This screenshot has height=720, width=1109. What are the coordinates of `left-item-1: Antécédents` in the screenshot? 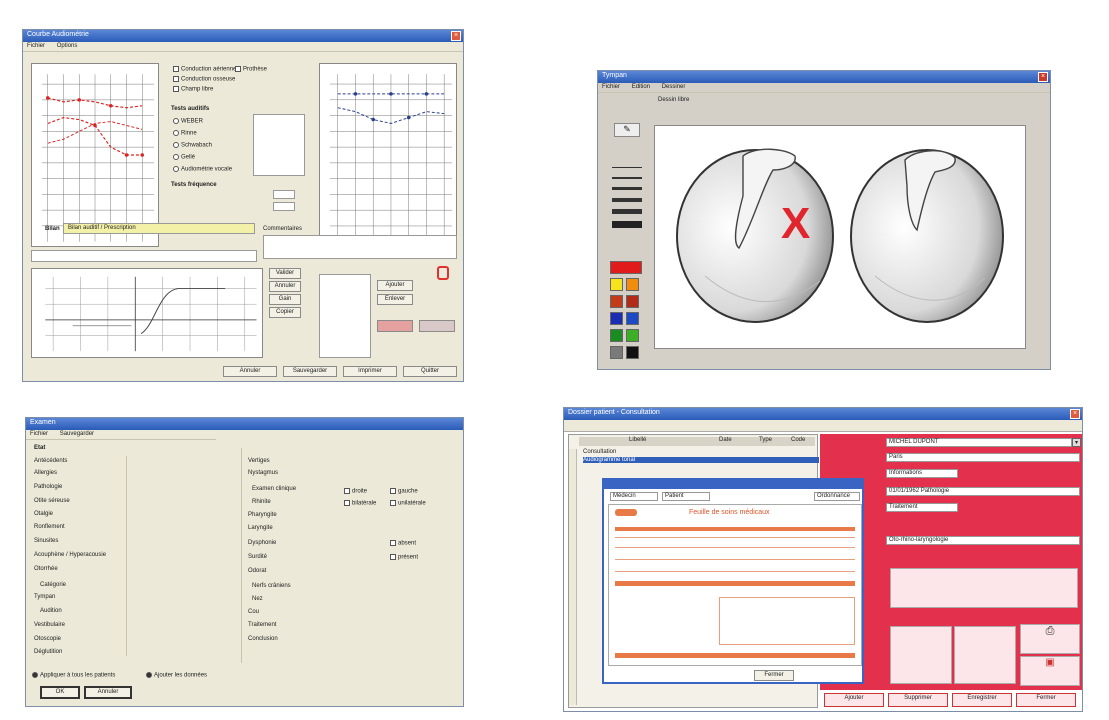 It's located at (50, 461).